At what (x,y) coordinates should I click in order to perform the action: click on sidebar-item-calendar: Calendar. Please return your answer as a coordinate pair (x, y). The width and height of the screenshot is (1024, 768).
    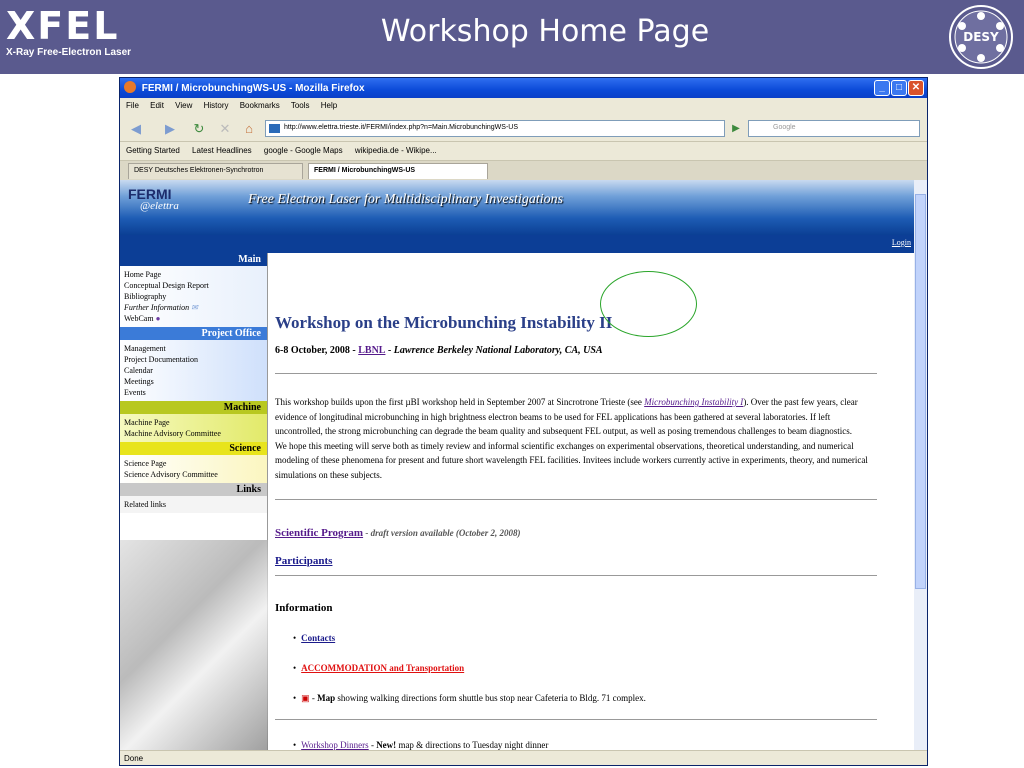
    Looking at the image, I should click on (193, 370).